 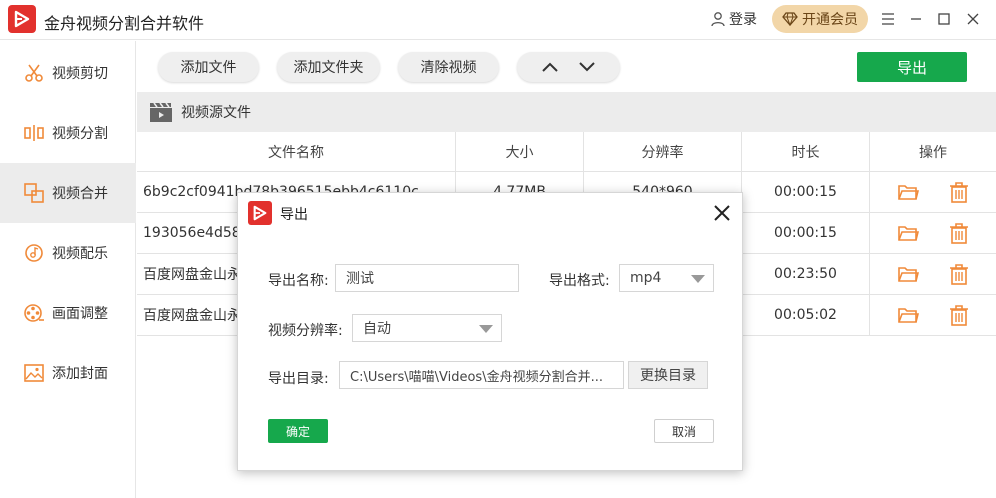 I want to click on film-reel-icon, so click(x=34, y=313).